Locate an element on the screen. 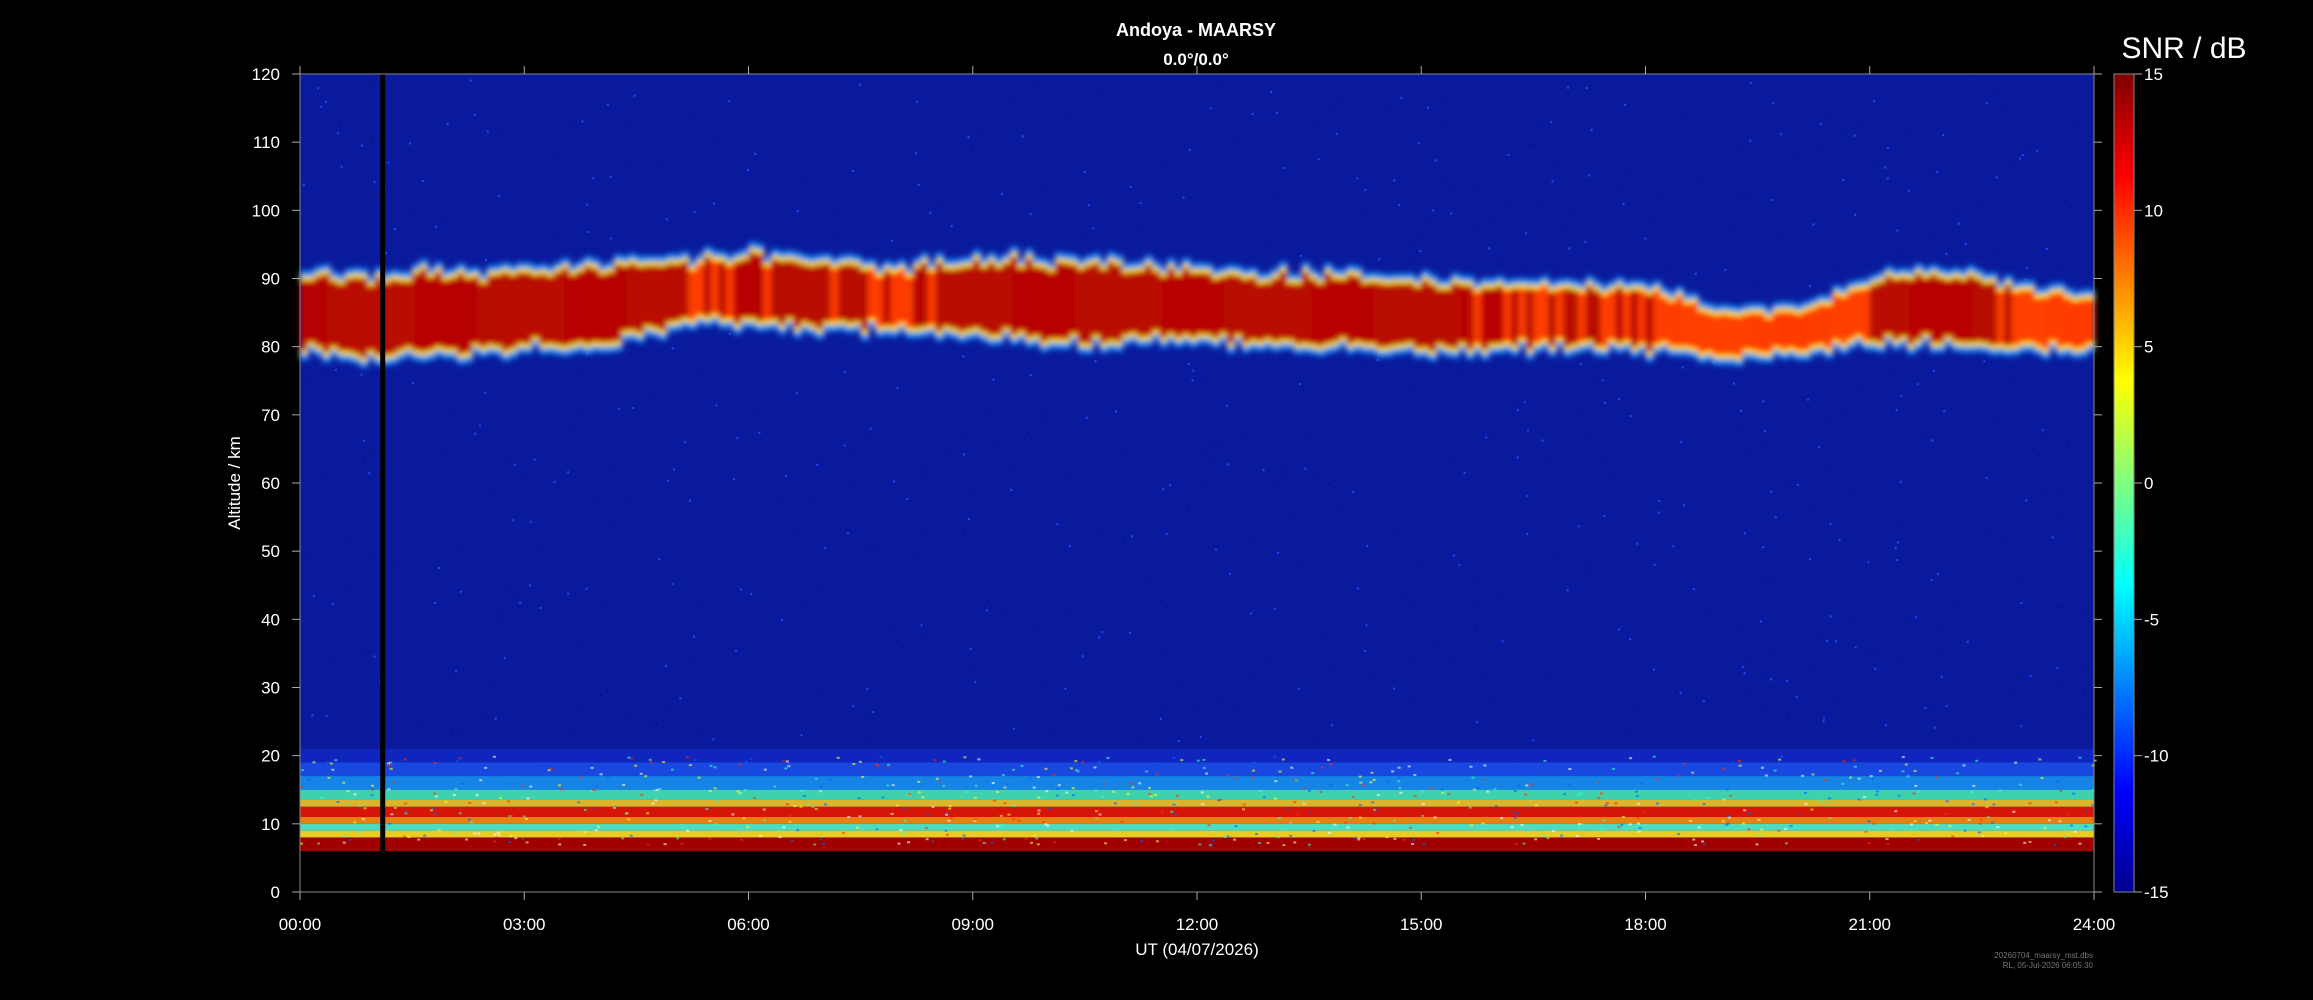 The width and height of the screenshot is (2313, 1000). colorbar-label: SNR / dB is located at coordinates (2183, 48).